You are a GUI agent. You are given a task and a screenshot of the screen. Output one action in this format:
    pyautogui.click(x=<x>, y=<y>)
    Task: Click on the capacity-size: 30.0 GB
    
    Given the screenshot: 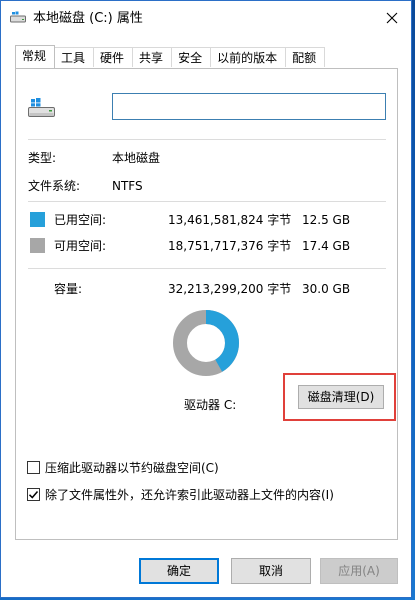 What is the action you would take?
    pyautogui.click(x=326, y=289)
    